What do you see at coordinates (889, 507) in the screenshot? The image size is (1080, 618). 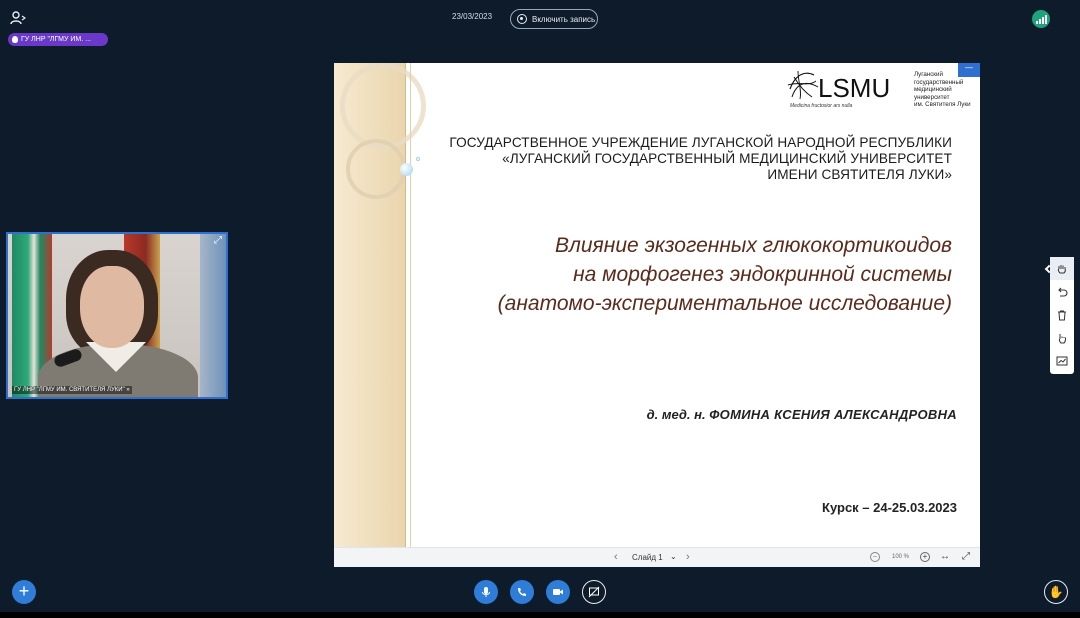 I see `place-date: Курск – 24-25.03.2023` at bounding box center [889, 507].